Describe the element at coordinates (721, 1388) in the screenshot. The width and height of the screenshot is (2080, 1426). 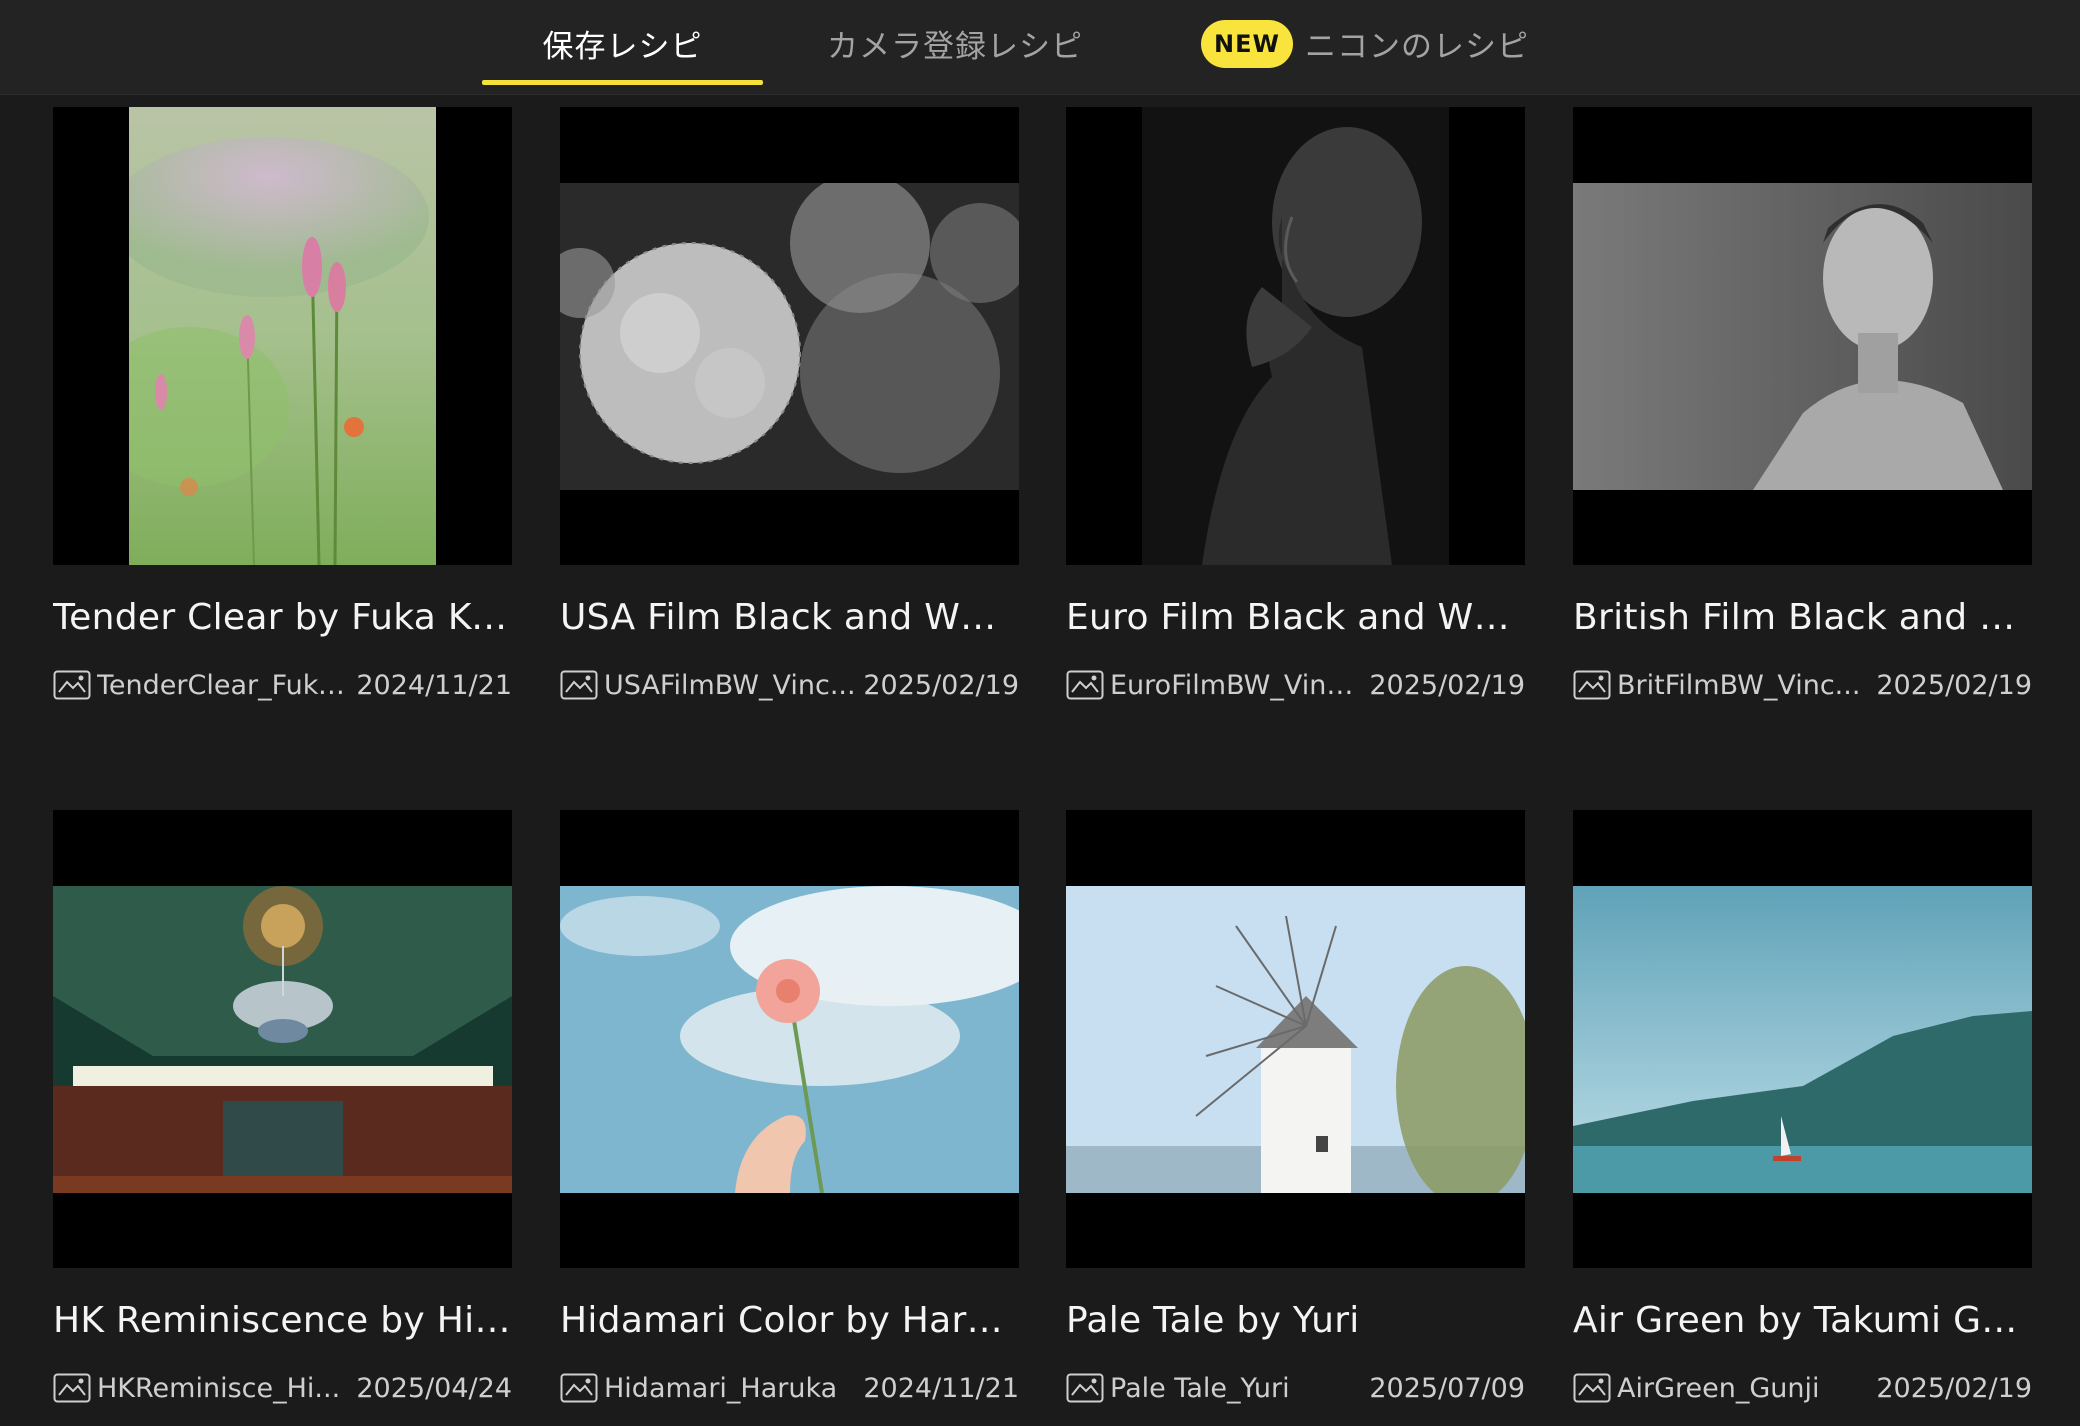
I see `recipe-file-name: Hidamari_Haruka` at that location.